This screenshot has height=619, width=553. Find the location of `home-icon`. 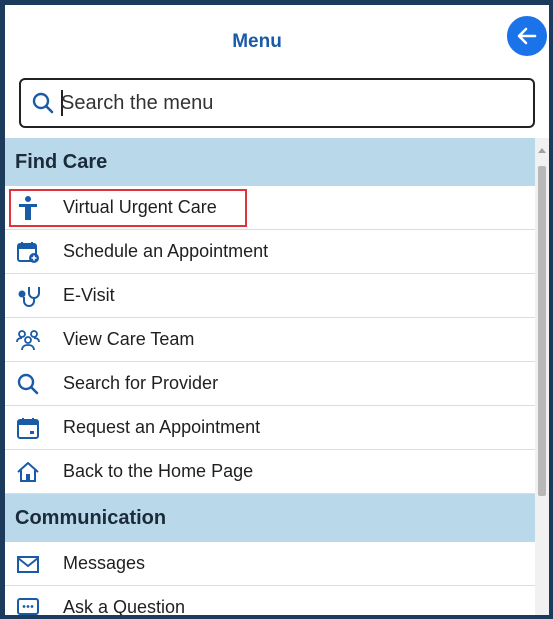

home-icon is located at coordinates (28, 472).